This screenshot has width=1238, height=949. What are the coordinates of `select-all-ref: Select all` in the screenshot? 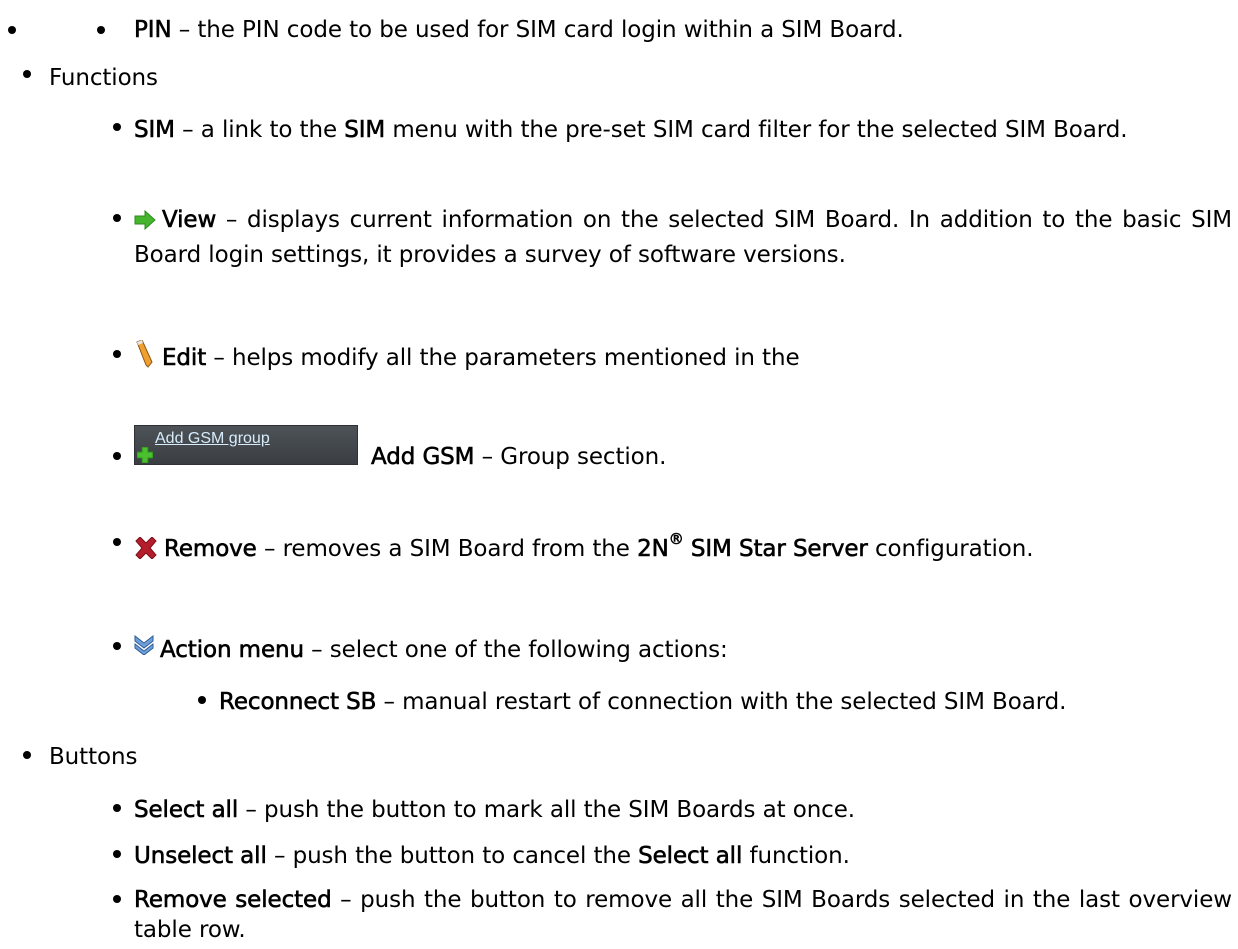 It's located at (690, 856).